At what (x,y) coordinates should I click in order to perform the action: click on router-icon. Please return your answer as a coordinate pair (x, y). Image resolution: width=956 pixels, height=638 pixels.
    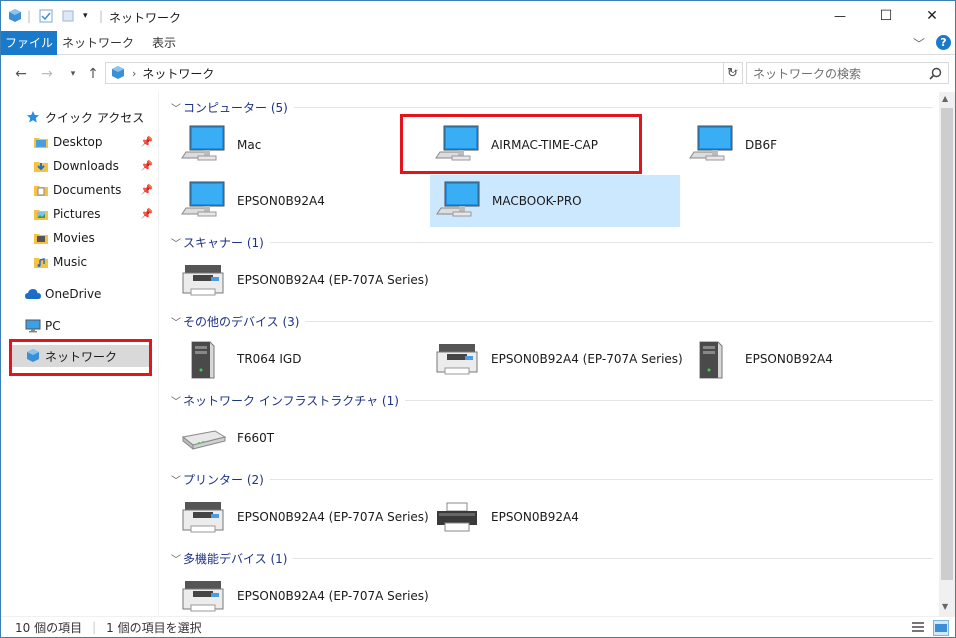
    Looking at the image, I should click on (203, 438).